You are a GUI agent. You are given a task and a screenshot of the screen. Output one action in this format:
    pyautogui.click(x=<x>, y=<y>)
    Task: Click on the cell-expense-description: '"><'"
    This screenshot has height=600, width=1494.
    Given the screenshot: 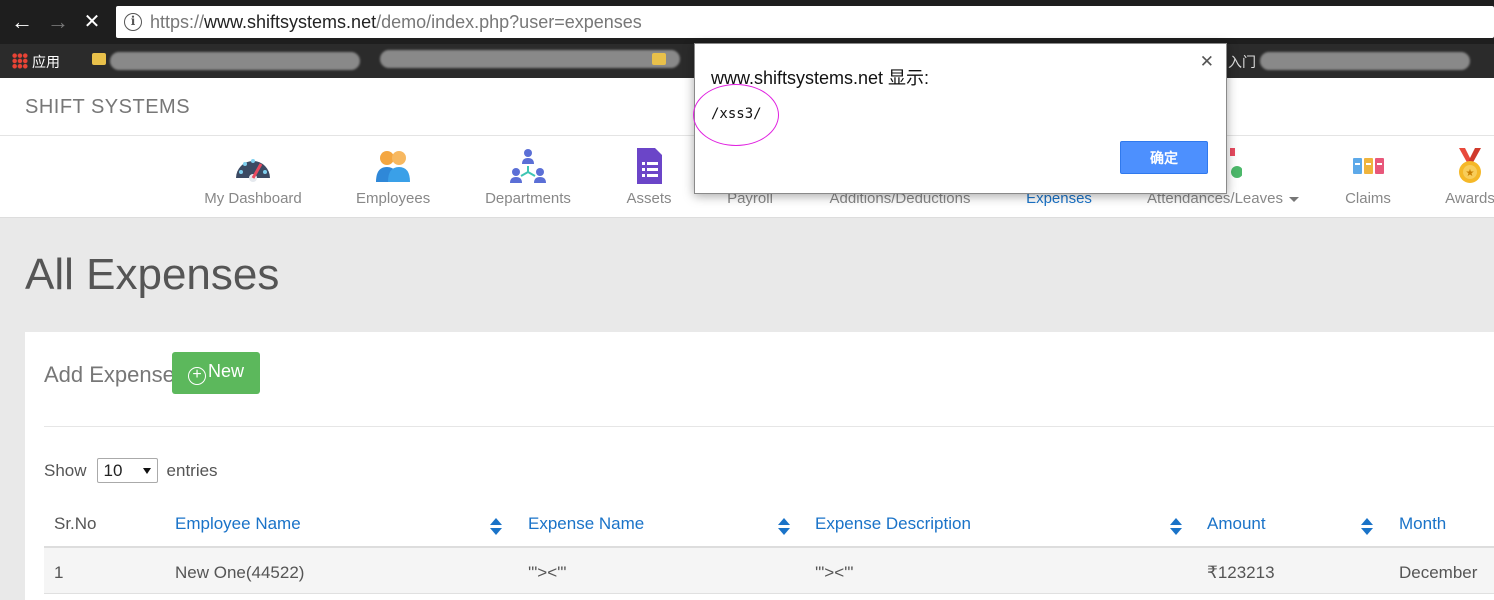 What is the action you would take?
    pyautogui.click(x=834, y=572)
    